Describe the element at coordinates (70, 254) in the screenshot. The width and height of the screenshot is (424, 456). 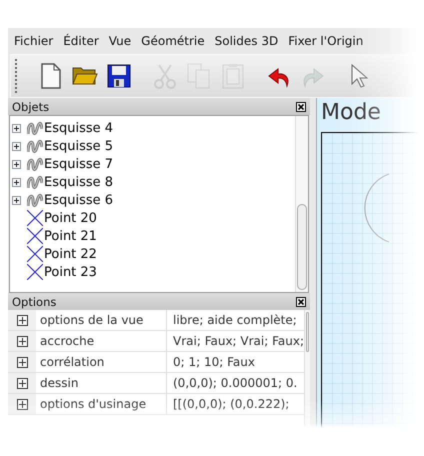
I see `tree-item: Point 22` at that location.